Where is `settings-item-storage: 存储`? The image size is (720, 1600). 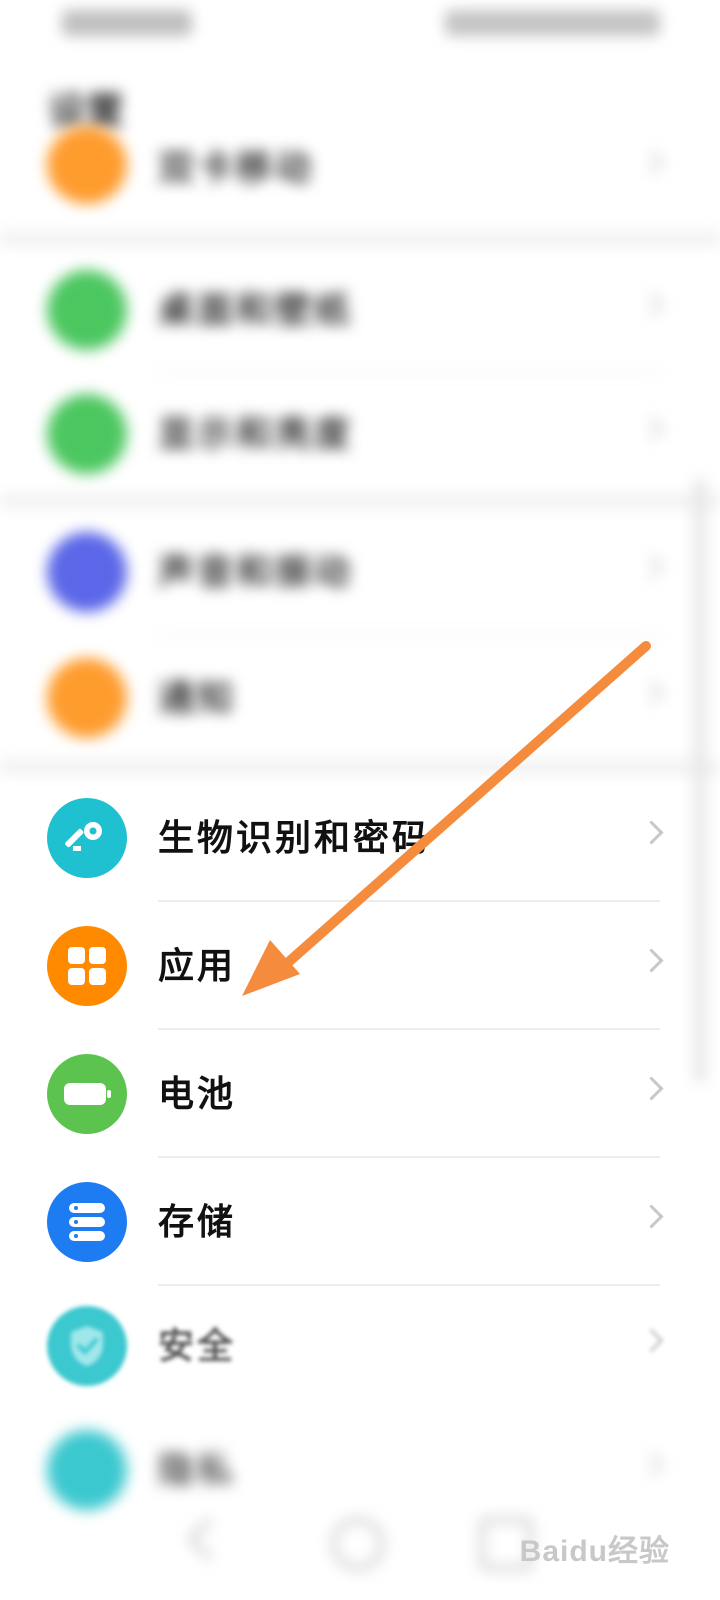 settings-item-storage: 存储 is located at coordinates (360, 1222).